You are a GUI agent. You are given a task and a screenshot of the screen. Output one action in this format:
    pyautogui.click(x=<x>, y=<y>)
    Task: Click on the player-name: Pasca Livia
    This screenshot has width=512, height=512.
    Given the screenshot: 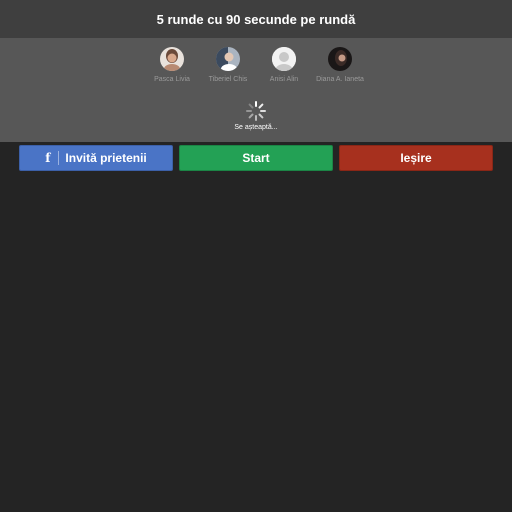 What is the action you would take?
    pyautogui.click(x=172, y=79)
    